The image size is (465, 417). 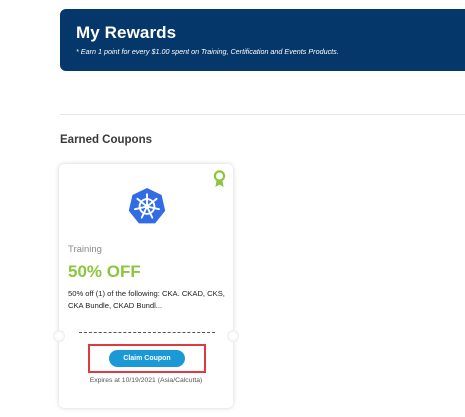 What do you see at coordinates (126, 32) in the screenshot?
I see `rewards-title: My Rewards` at bounding box center [126, 32].